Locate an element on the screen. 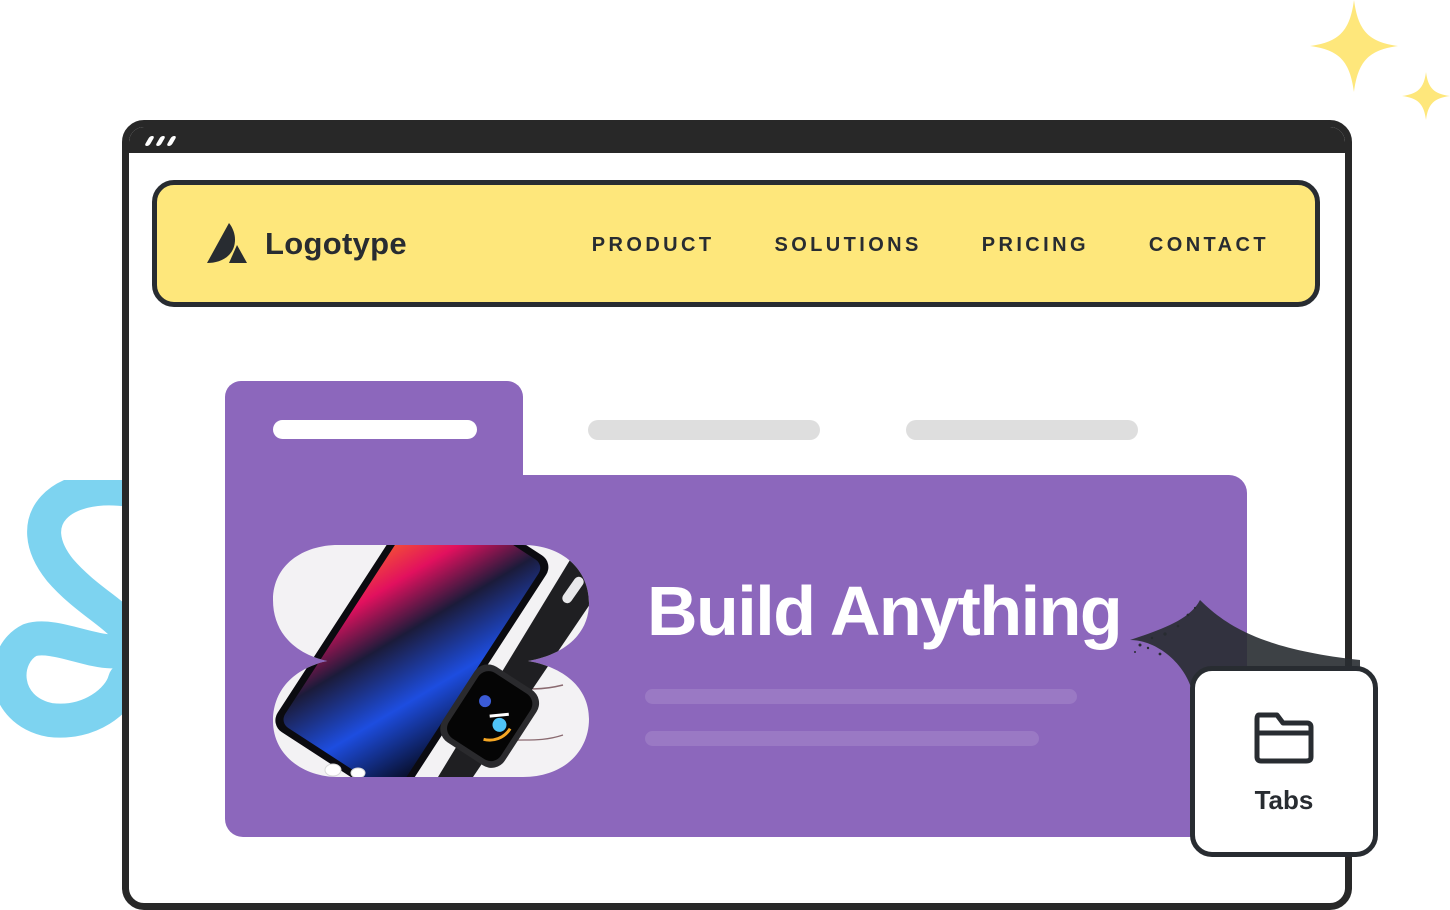  nav-link-contact: CONTACT is located at coordinates (1209, 245).